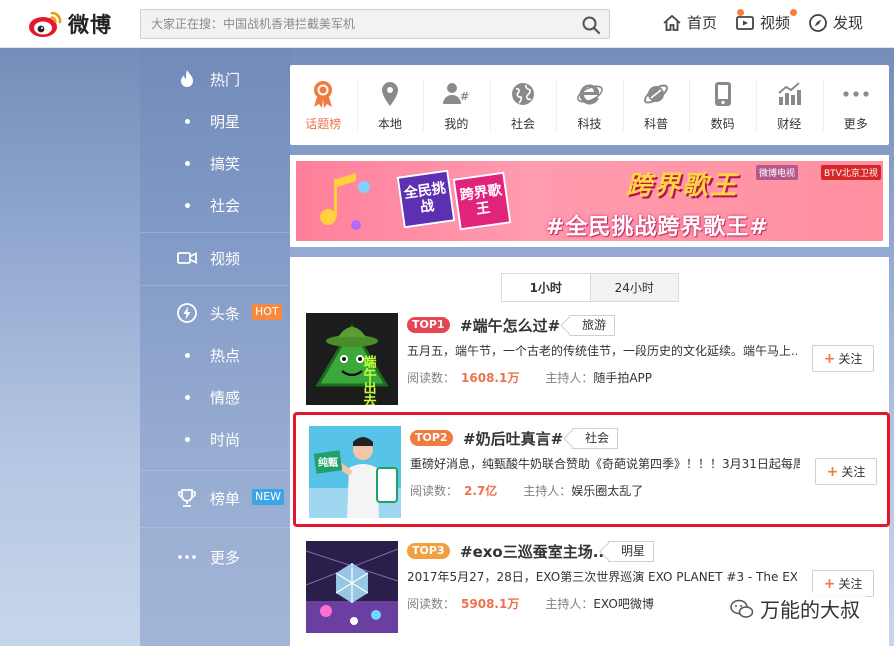 The width and height of the screenshot is (894, 646). I want to click on category-digital: 数码, so click(722, 105).